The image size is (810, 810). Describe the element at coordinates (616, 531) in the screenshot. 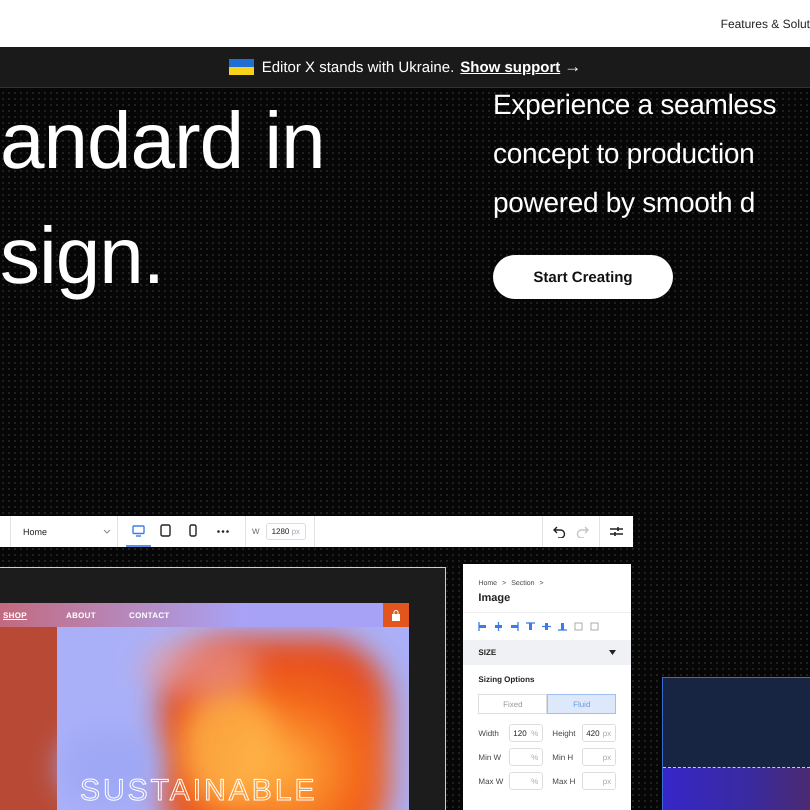

I see `settings-icon` at that location.